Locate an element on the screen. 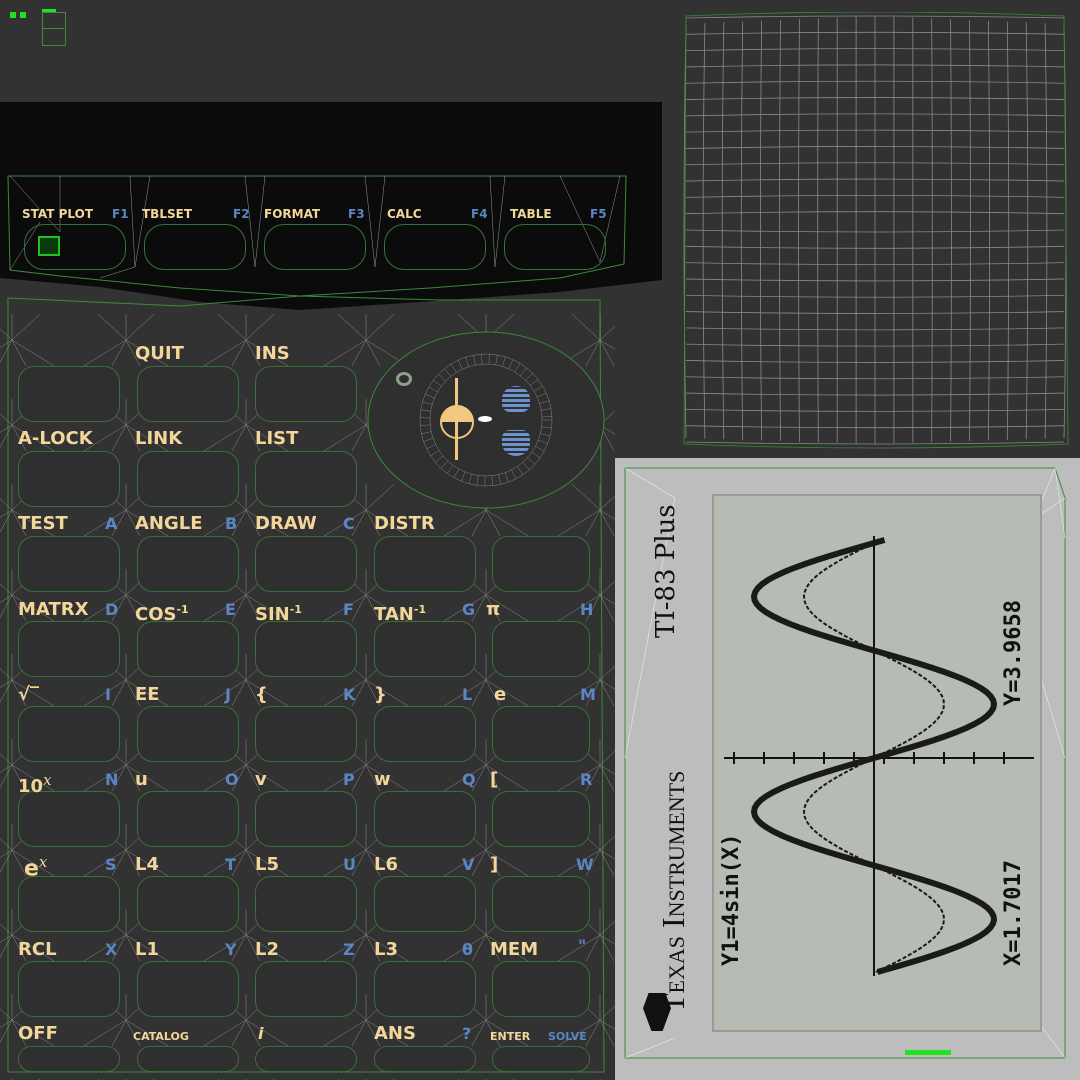  ten-x-label: 10x is located at coordinates (35, 784).